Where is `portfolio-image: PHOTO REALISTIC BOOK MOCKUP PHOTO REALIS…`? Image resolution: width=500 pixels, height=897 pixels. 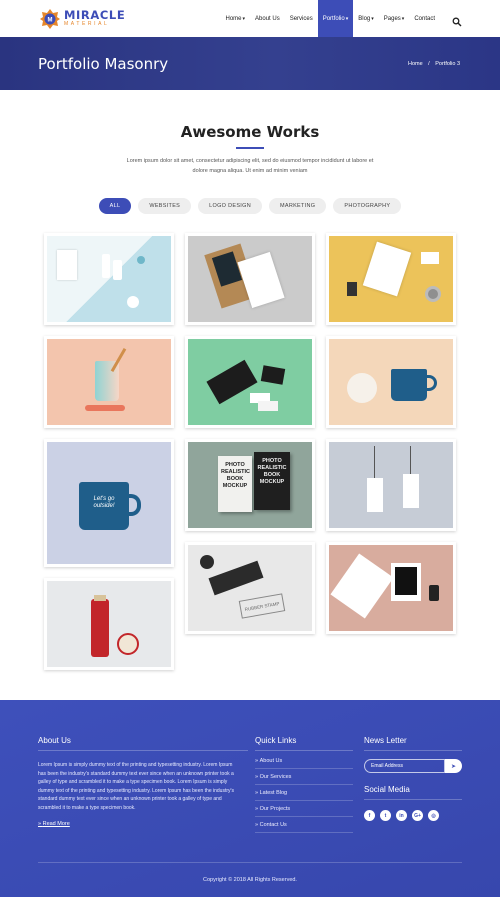 portfolio-image: PHOTO REALISTIC BOOK MOCKUP PHOTO REALIS… is located at coordinates (250, 484).